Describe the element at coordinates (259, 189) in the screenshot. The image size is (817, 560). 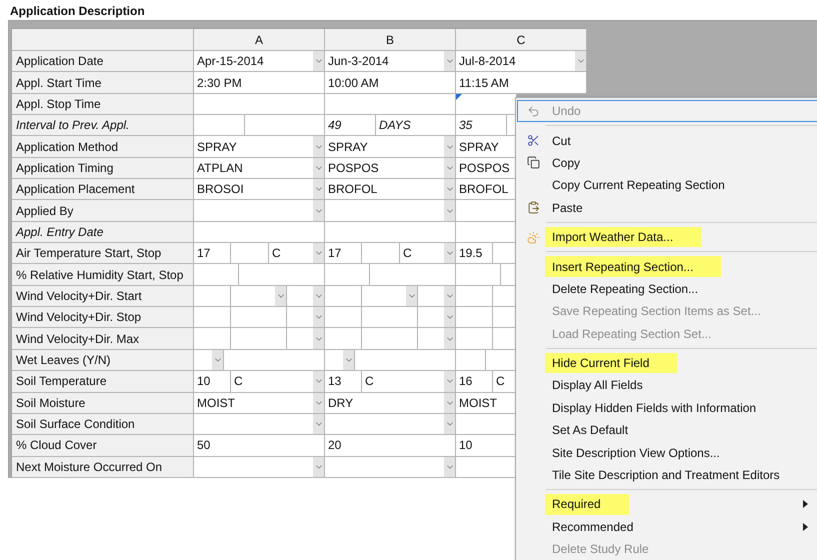
I see `dropdown: BROSOI` at that location.